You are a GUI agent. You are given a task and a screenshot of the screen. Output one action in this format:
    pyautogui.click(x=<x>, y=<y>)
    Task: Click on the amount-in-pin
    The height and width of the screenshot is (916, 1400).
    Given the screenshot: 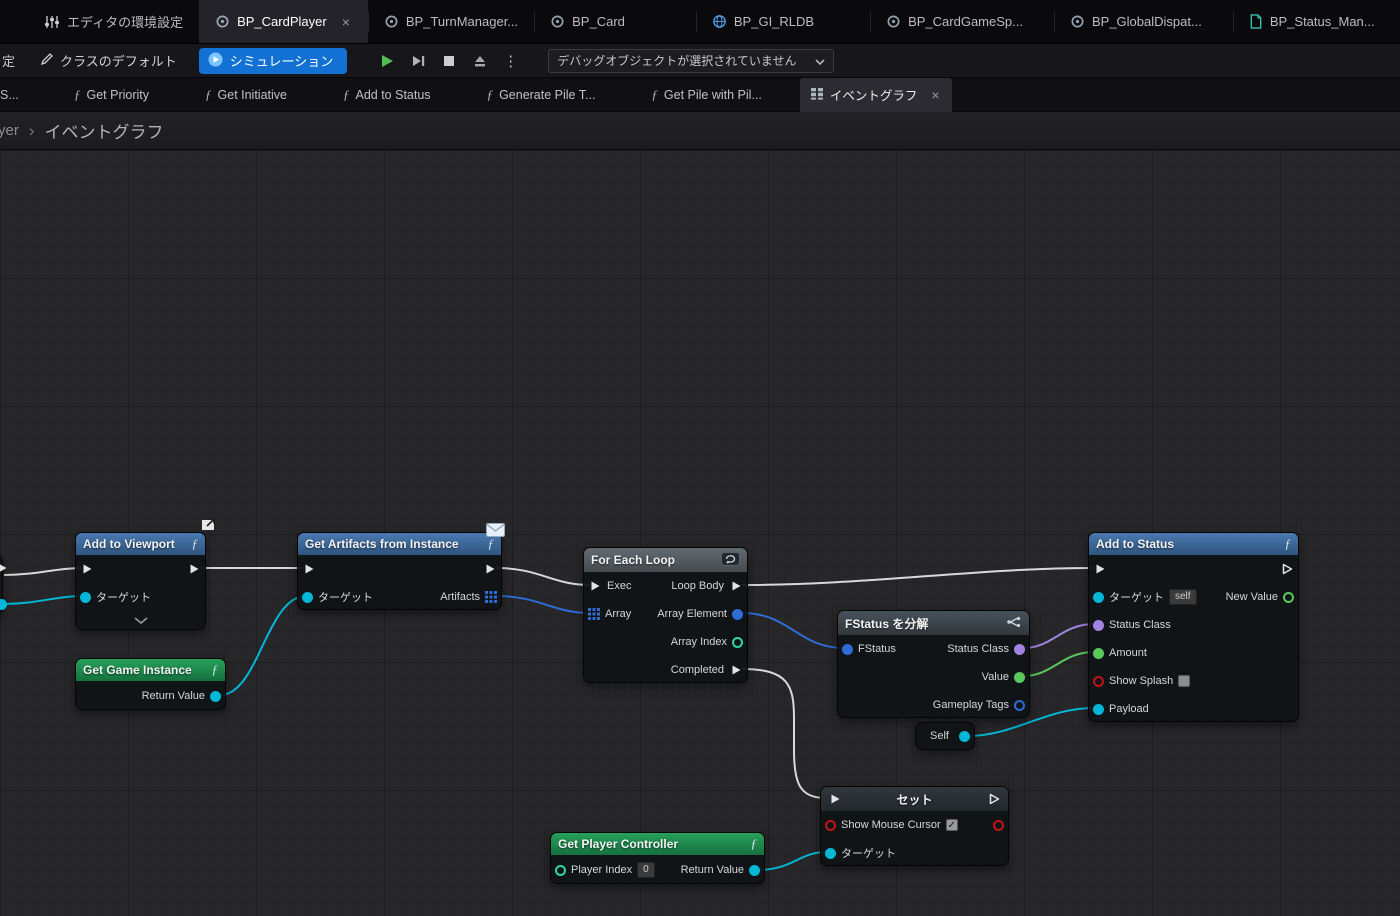 What is the action you would take?
    pyautogui.click(x=1098, y=653)
    